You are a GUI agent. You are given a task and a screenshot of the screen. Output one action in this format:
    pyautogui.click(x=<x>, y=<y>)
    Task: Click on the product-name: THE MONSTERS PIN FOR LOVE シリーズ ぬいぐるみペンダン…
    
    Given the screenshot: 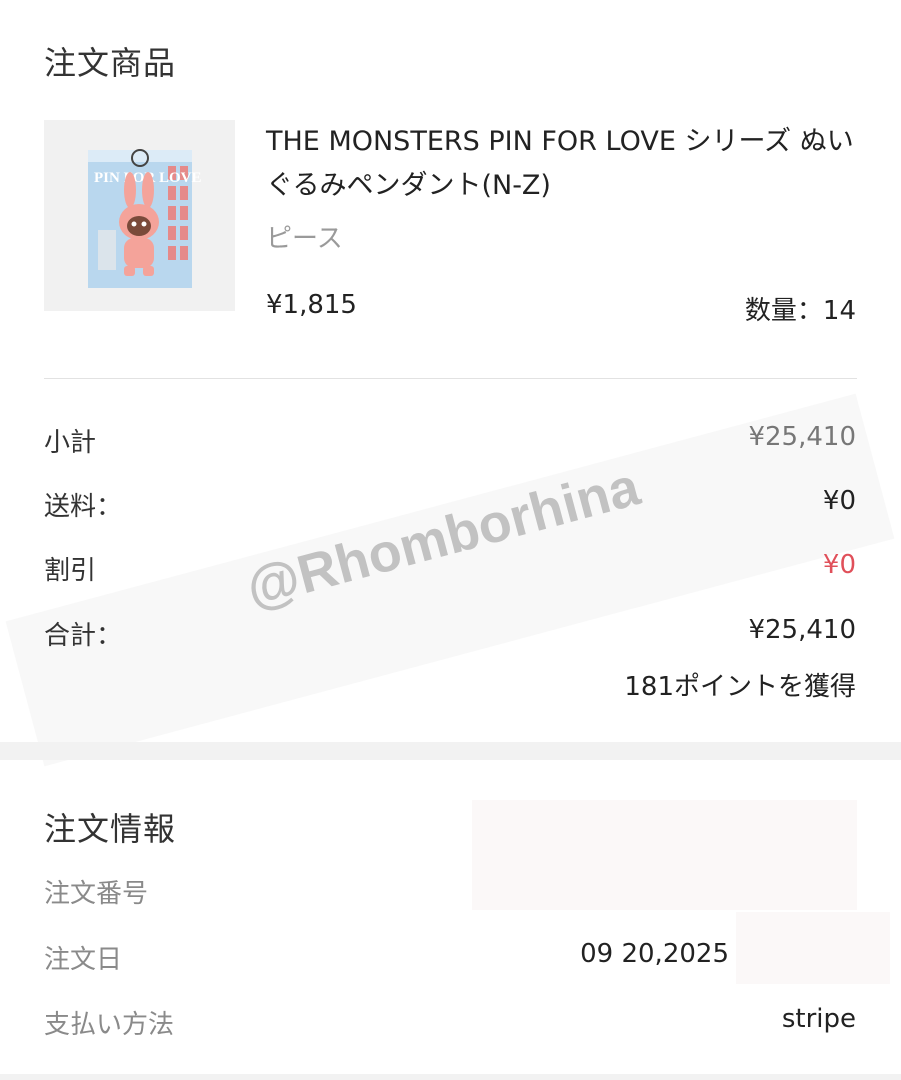 What is the action you would take?
    pyautogui.click(x=563, y=164)
    